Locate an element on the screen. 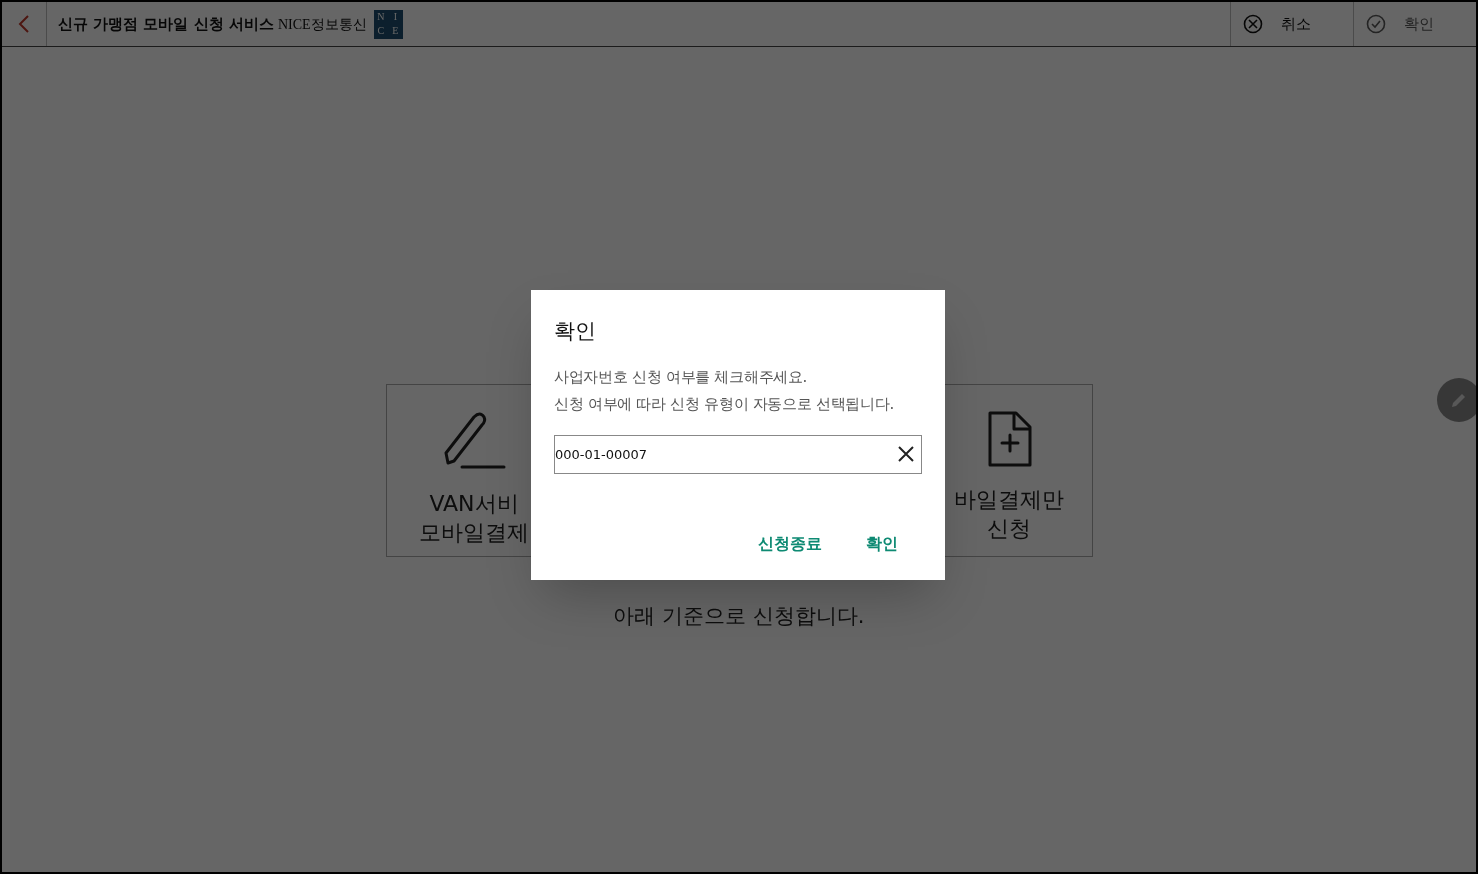 The width and height of the screenshot is (1478, 874). logo-letter: C is located at coordinates (381, 31).